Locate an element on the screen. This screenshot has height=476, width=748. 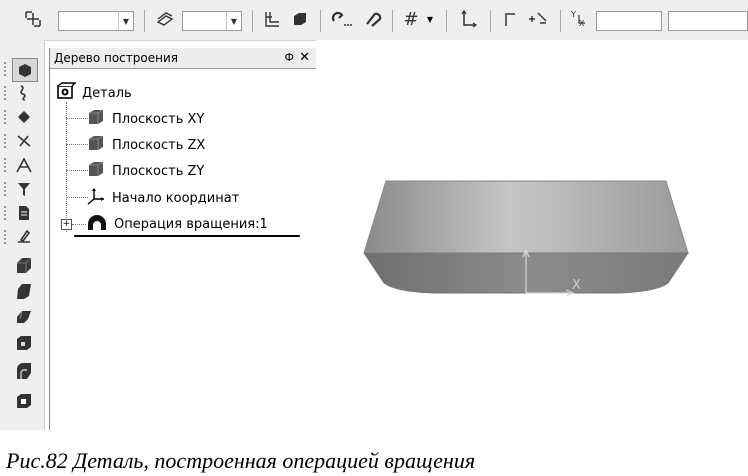
magnet-alt-icon is located at coordinates (373, 19).